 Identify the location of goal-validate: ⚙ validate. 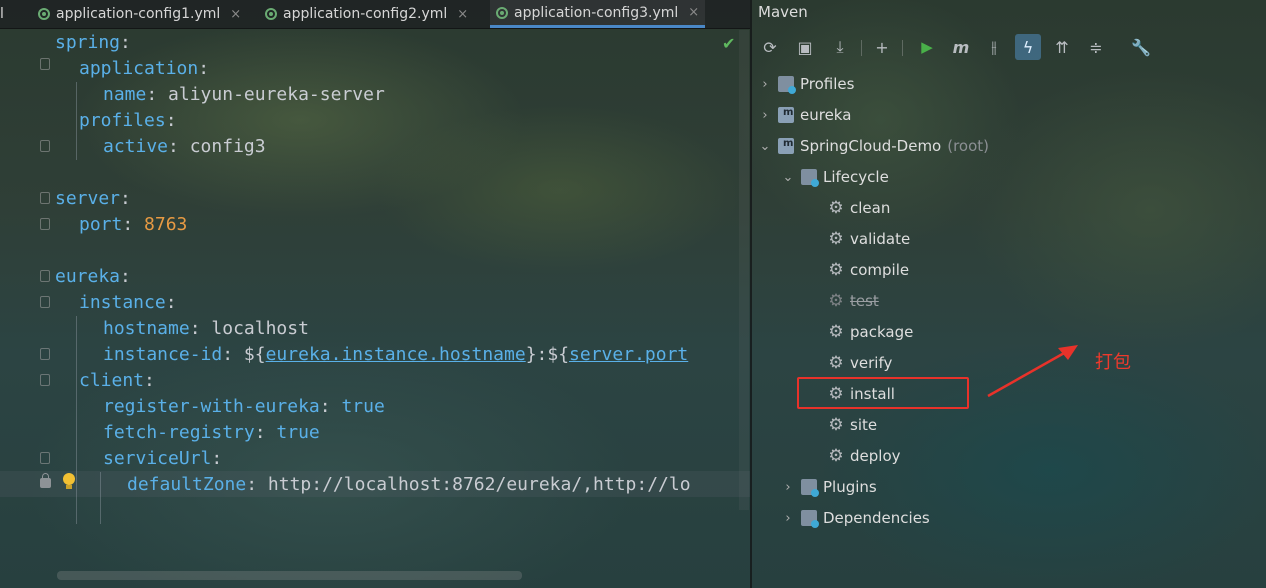
(869, 239).